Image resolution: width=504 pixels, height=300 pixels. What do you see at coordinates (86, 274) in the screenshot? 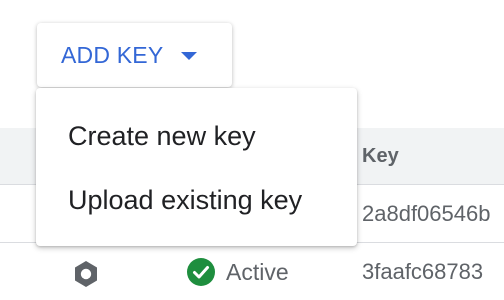
I see `hexagon-key-icon` at bounding box center [86, 274].